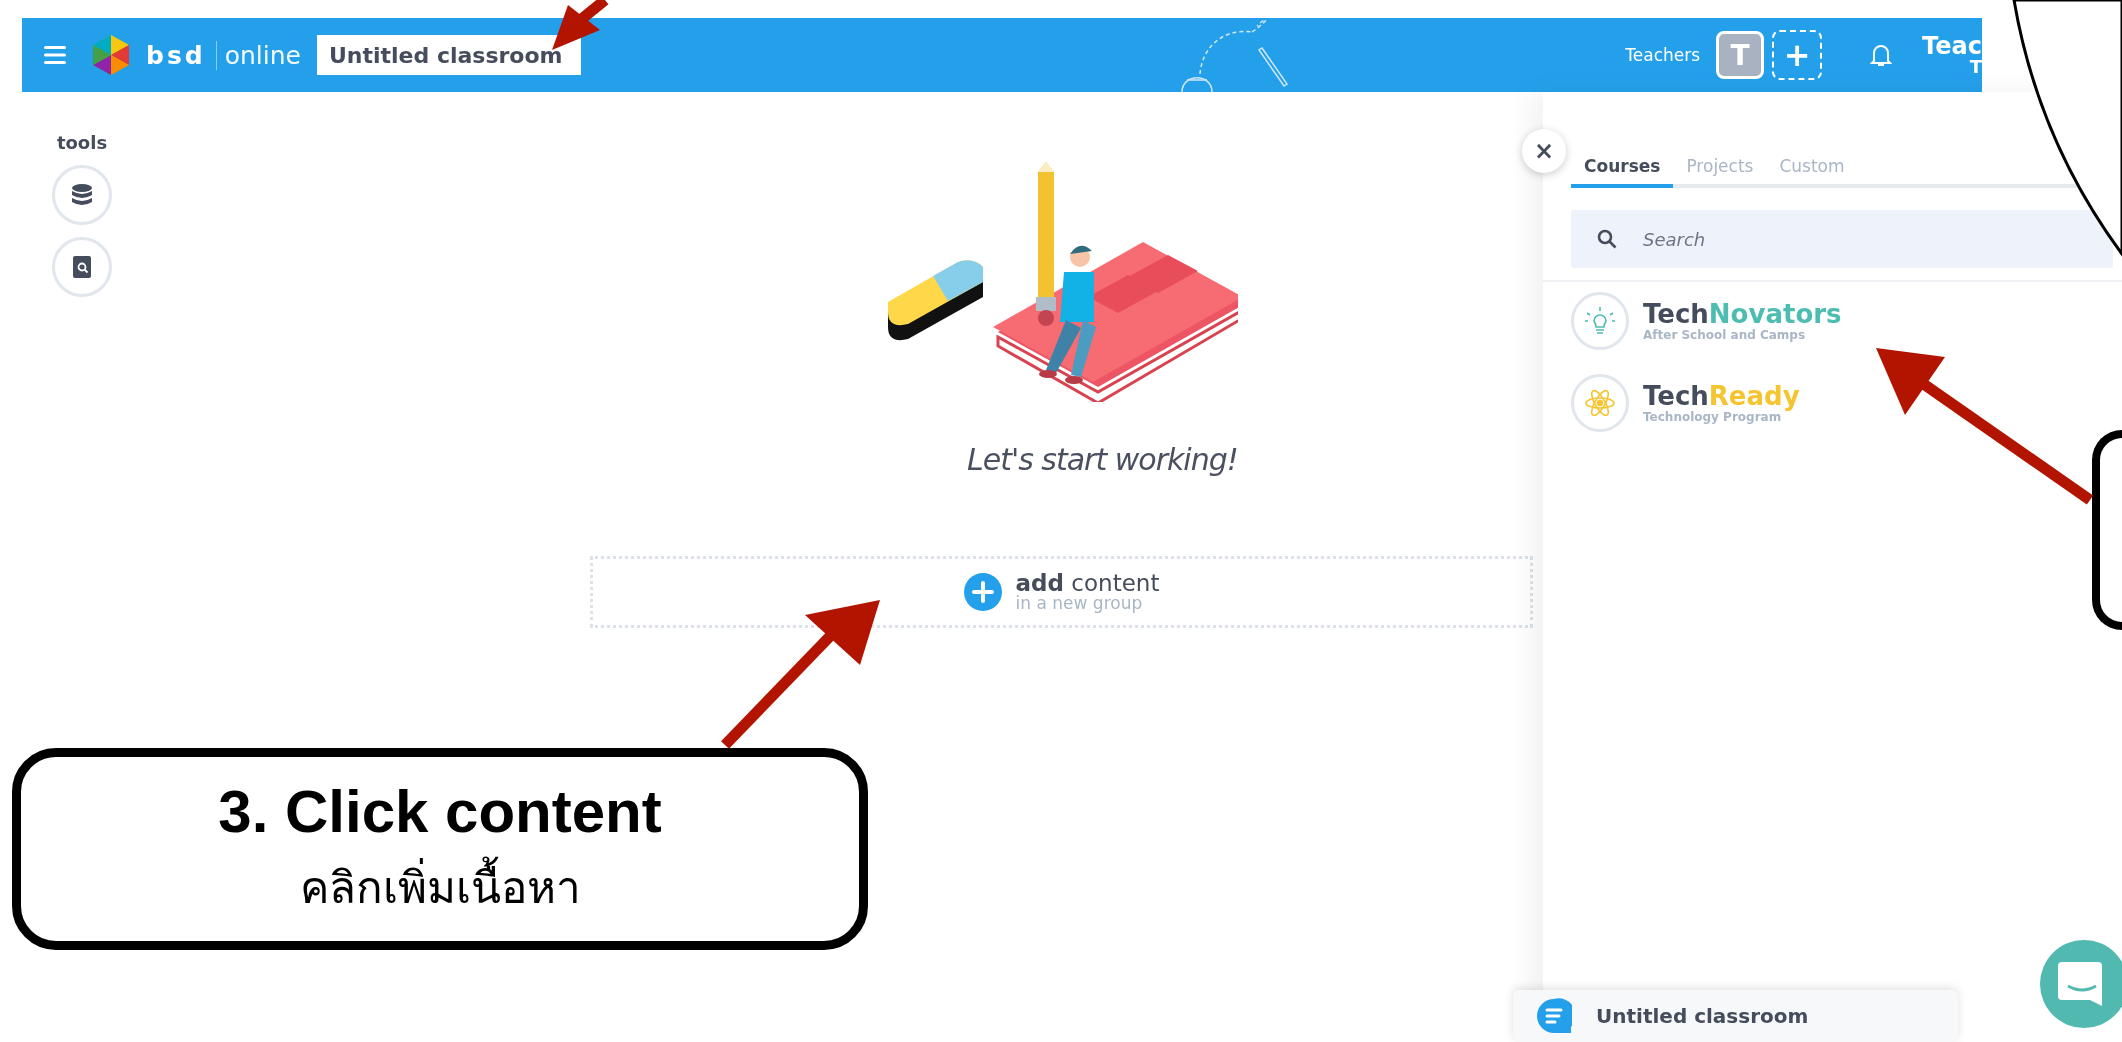  I want to click on user-subtitle: T, so click(1975, 67).